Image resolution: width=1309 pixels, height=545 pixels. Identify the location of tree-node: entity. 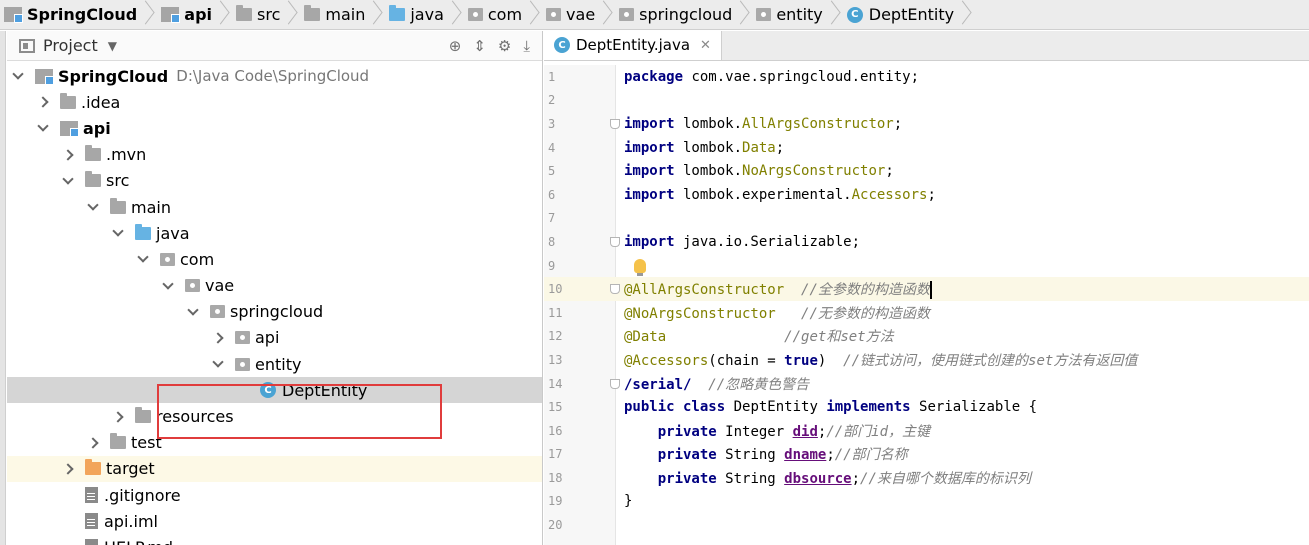
(274, 364).